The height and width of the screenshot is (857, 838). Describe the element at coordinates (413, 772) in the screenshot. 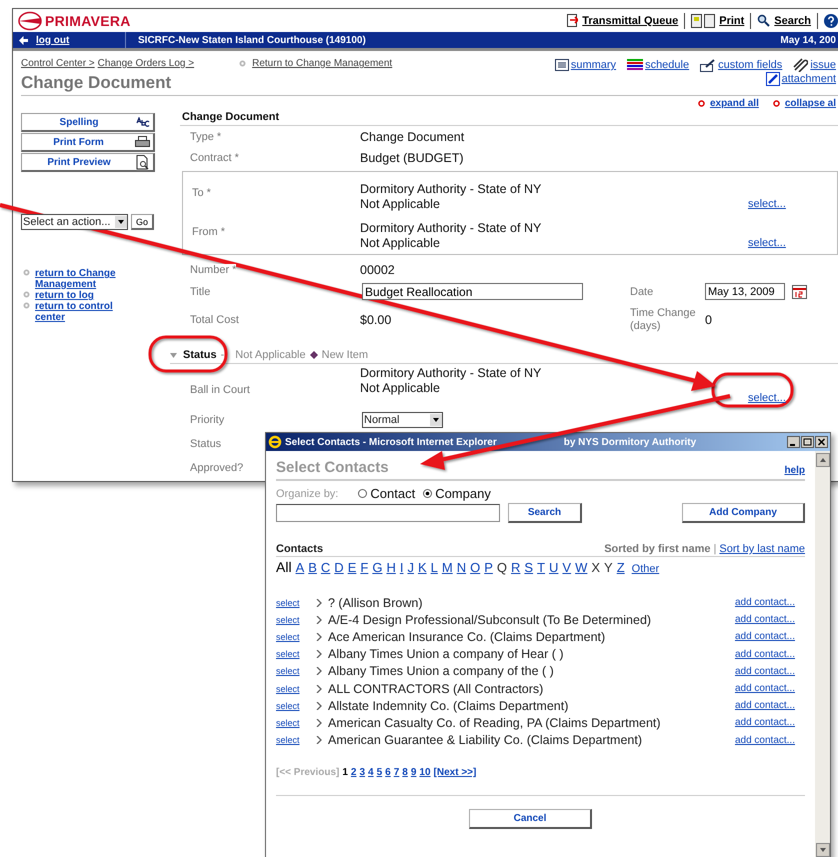

I see `page-link: 9` at that location.